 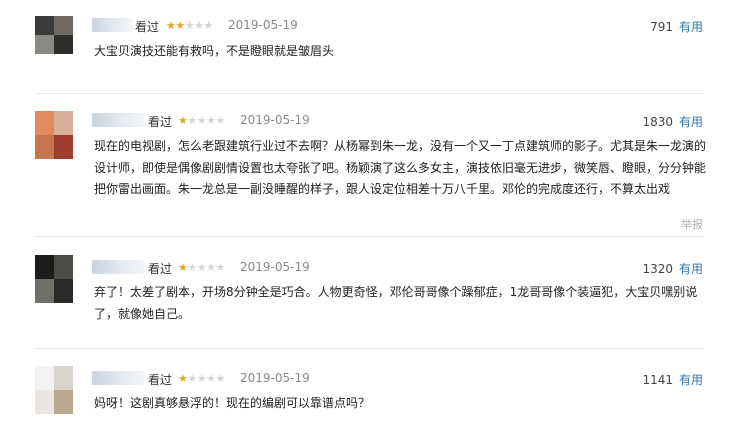 I want to click on vote-count: 1830 有用, so click(x=672, y=122).